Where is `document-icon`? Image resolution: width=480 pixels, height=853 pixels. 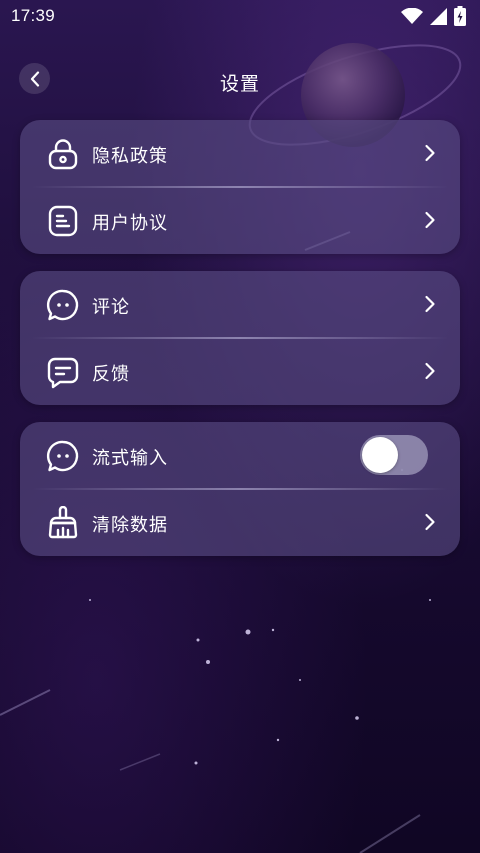
document-icon is located at coordinates (63, 221).